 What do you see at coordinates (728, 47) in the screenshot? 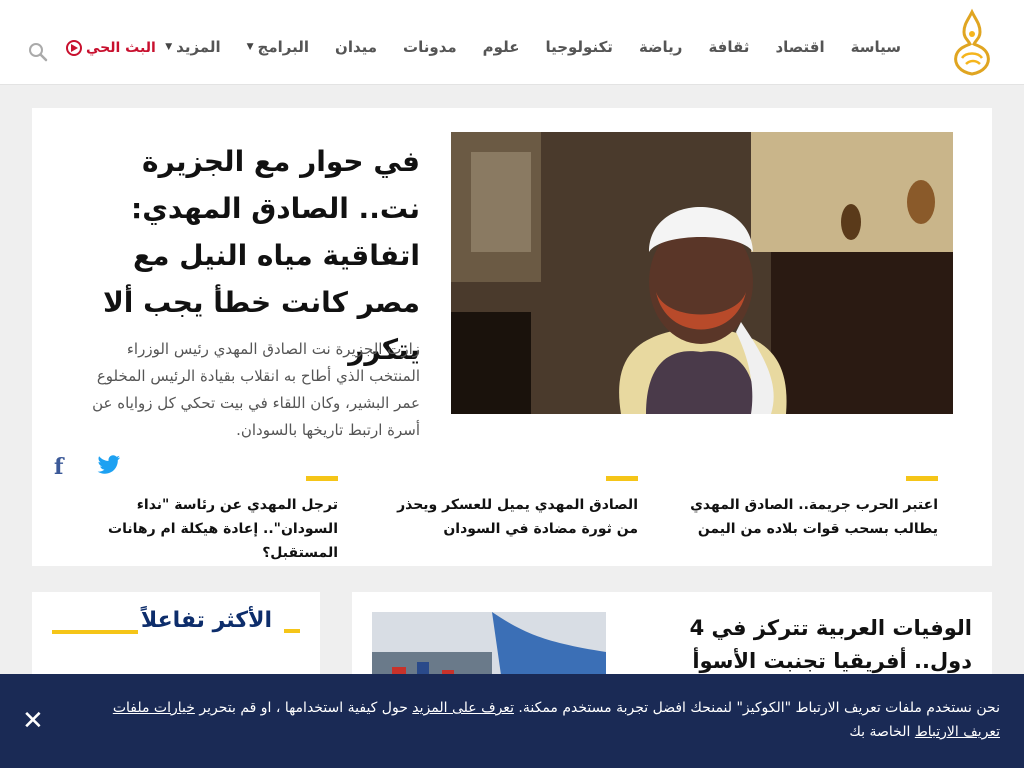
I see `nav-item-culture: ثقافة` at bounding box center [728, 47].